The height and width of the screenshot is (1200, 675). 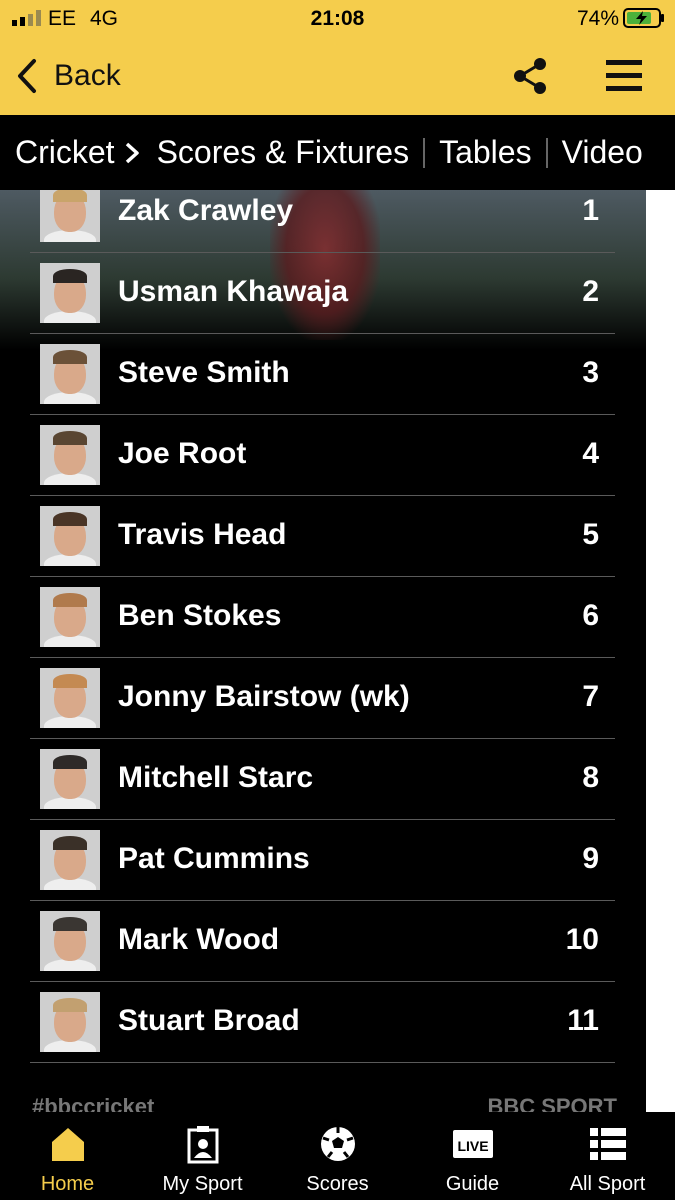 What do you see at coordinates (87, 75) in the screenshot?
I see `back-label: Back` at bounding box center [87, 75].